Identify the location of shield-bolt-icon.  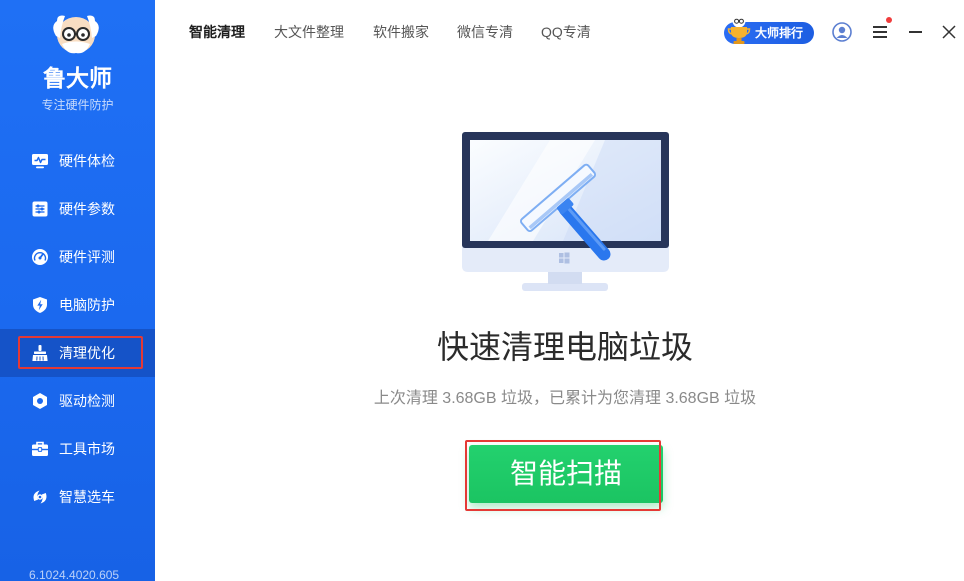
(40, 305).